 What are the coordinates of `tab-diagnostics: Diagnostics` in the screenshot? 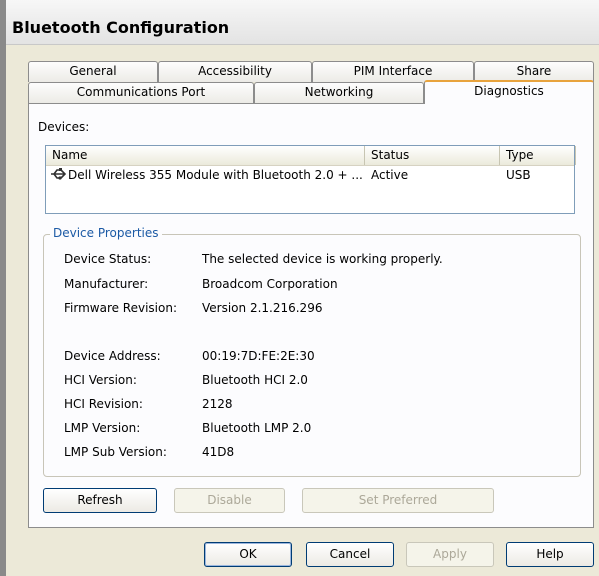 It's located at (509, 92).